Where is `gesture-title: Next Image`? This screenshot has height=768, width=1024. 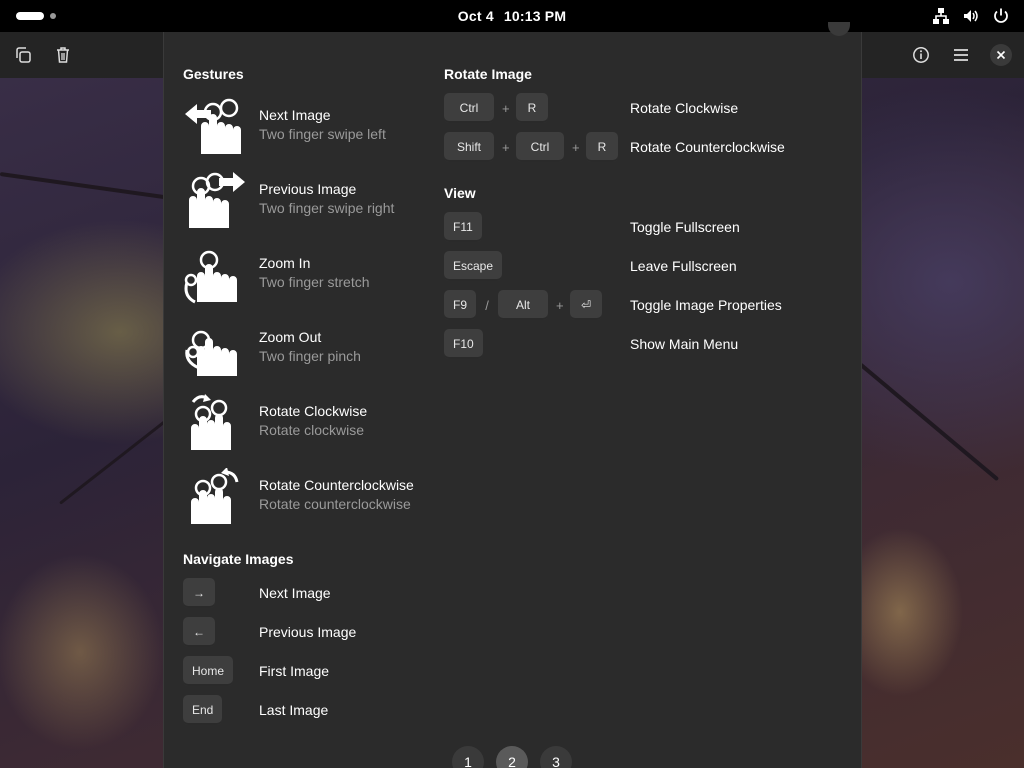 gesture-title: Next Image is located at coordinates (295, 115).